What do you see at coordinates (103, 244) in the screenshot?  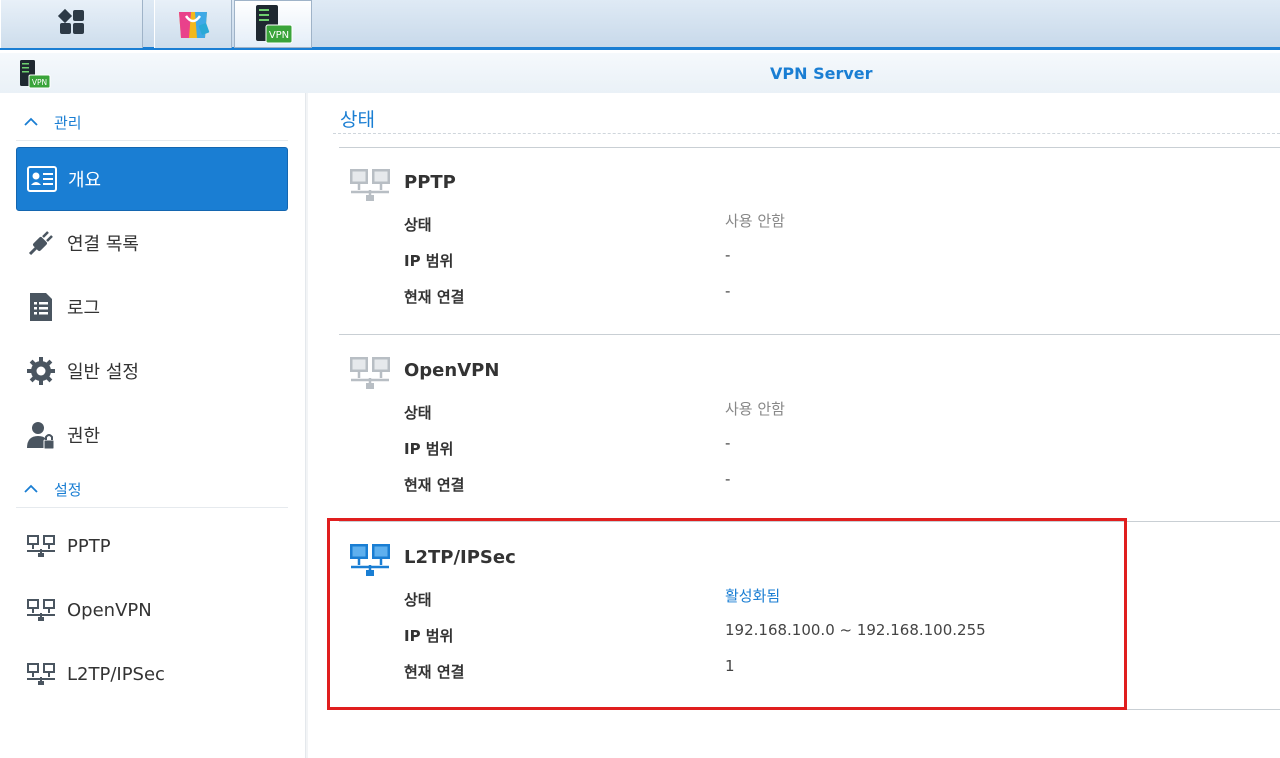 I see `sidebar-item-label: 연결 목록` at bounding box center [103, 244].